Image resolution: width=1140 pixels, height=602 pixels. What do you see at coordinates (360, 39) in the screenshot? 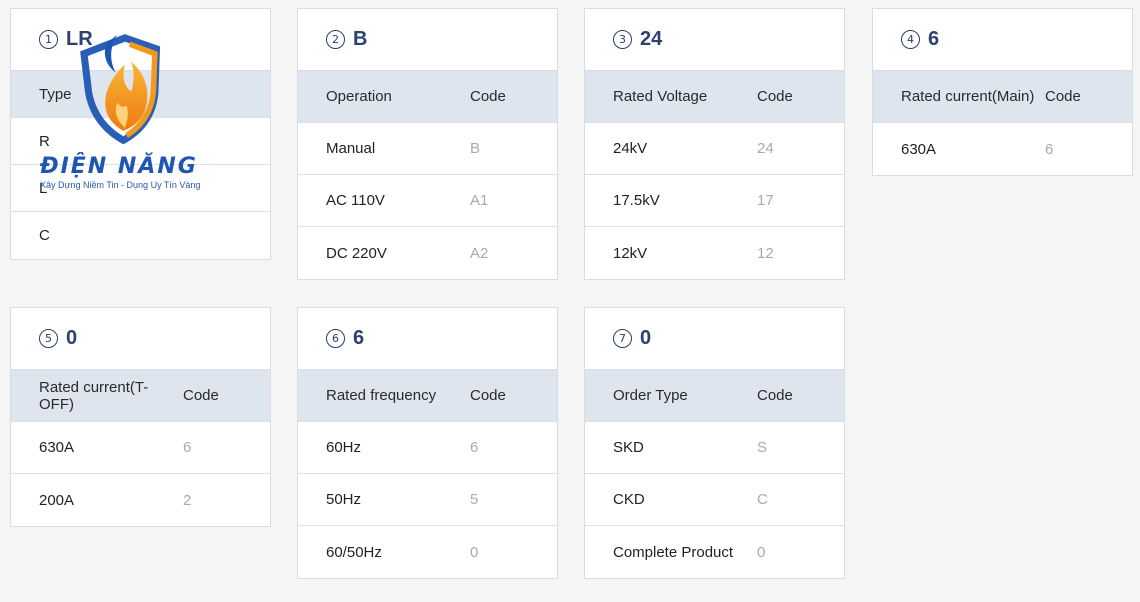
I see `selected-code: B` at bounding box center [360, 39].